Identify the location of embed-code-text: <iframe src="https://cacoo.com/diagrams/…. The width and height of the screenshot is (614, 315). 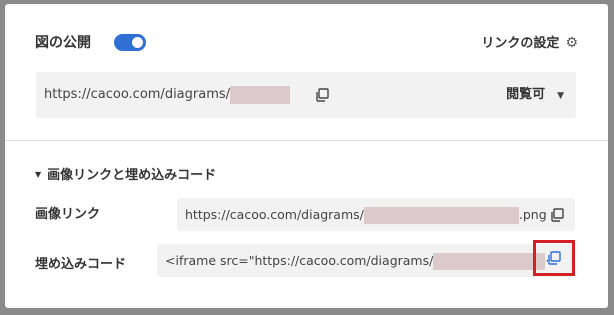
(357, 260).